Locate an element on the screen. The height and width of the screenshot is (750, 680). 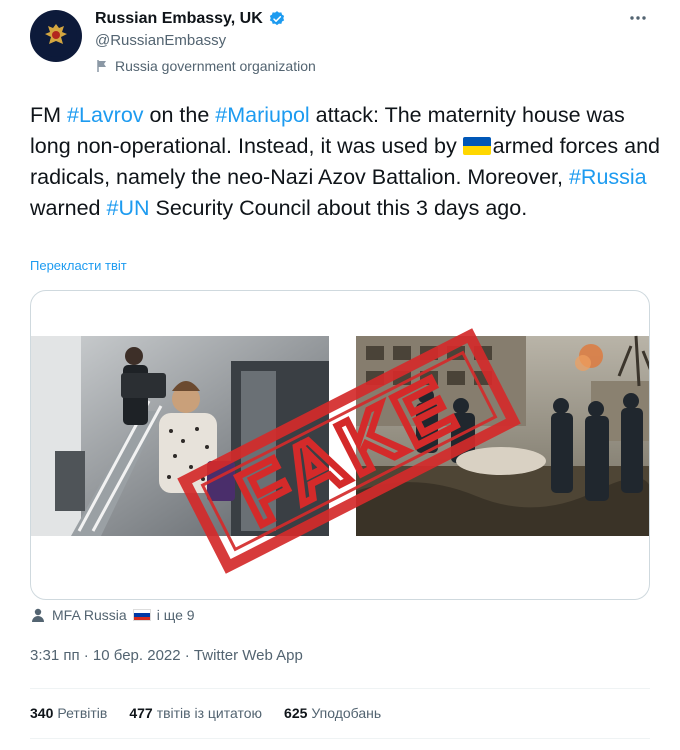
likes-stat: 625 Уподобань is located at coordinates (332, 713).